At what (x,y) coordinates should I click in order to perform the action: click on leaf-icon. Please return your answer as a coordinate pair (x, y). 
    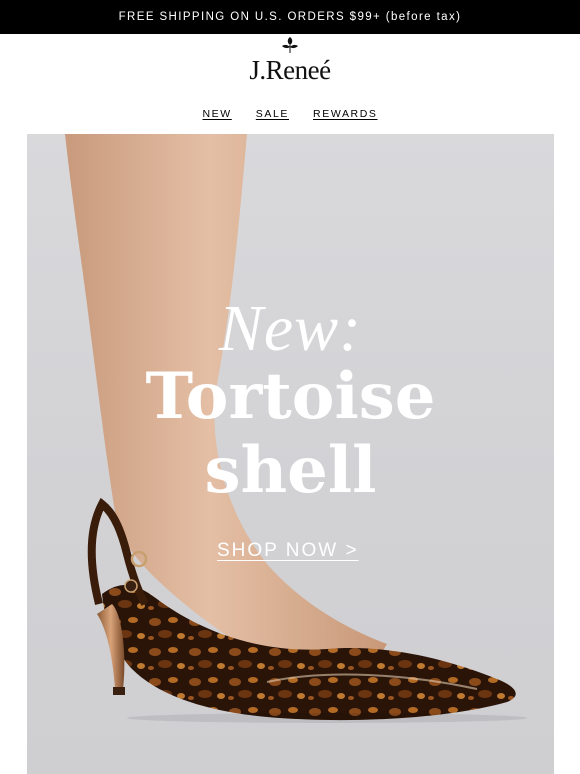
    Looking at the image, I should click on (290, 45).